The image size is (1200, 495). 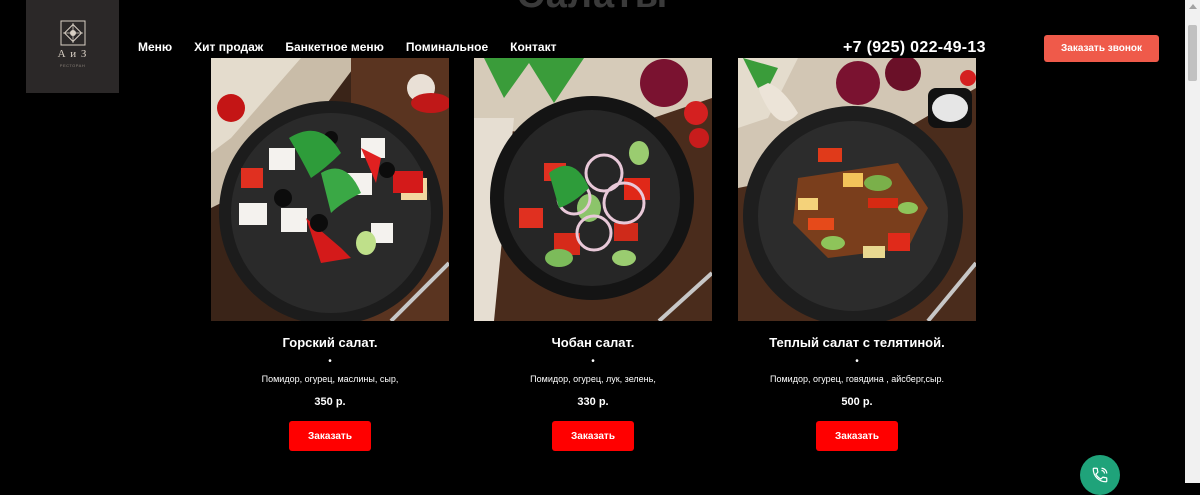 I want to click on phone-call-icon, so click(x=1100, y=475).